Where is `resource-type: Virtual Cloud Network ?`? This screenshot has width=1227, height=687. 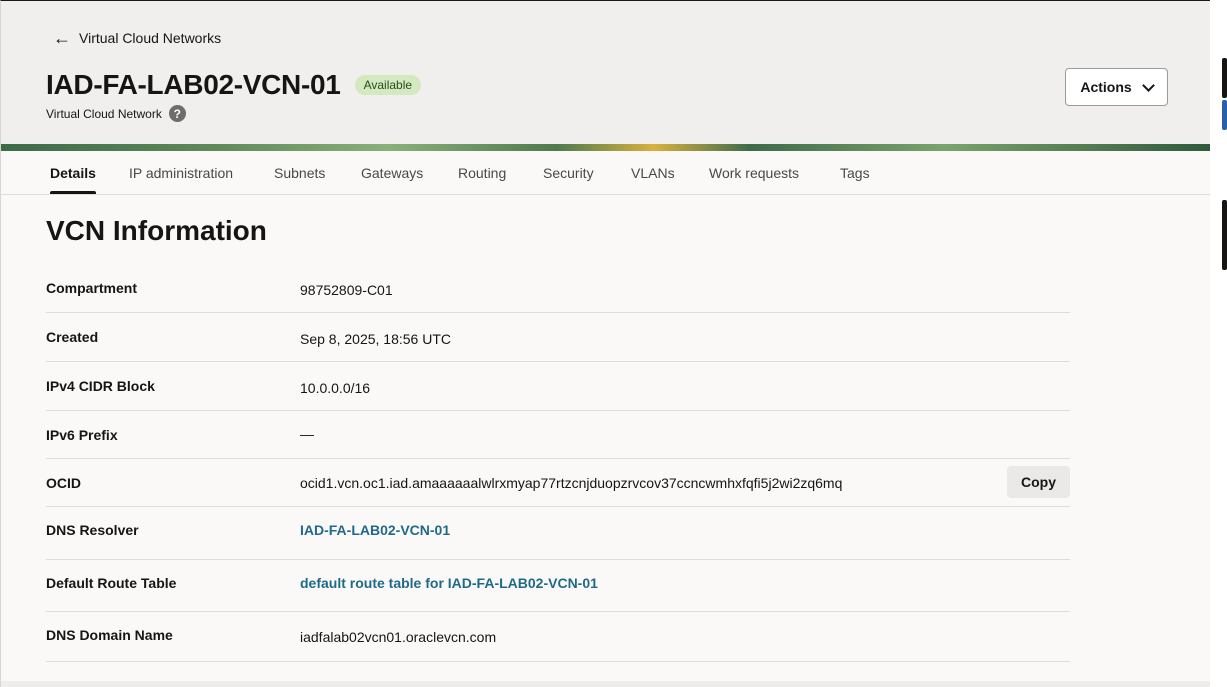
resource-type: Virtual Cloud Network ? is located at coordinates (116, 113).